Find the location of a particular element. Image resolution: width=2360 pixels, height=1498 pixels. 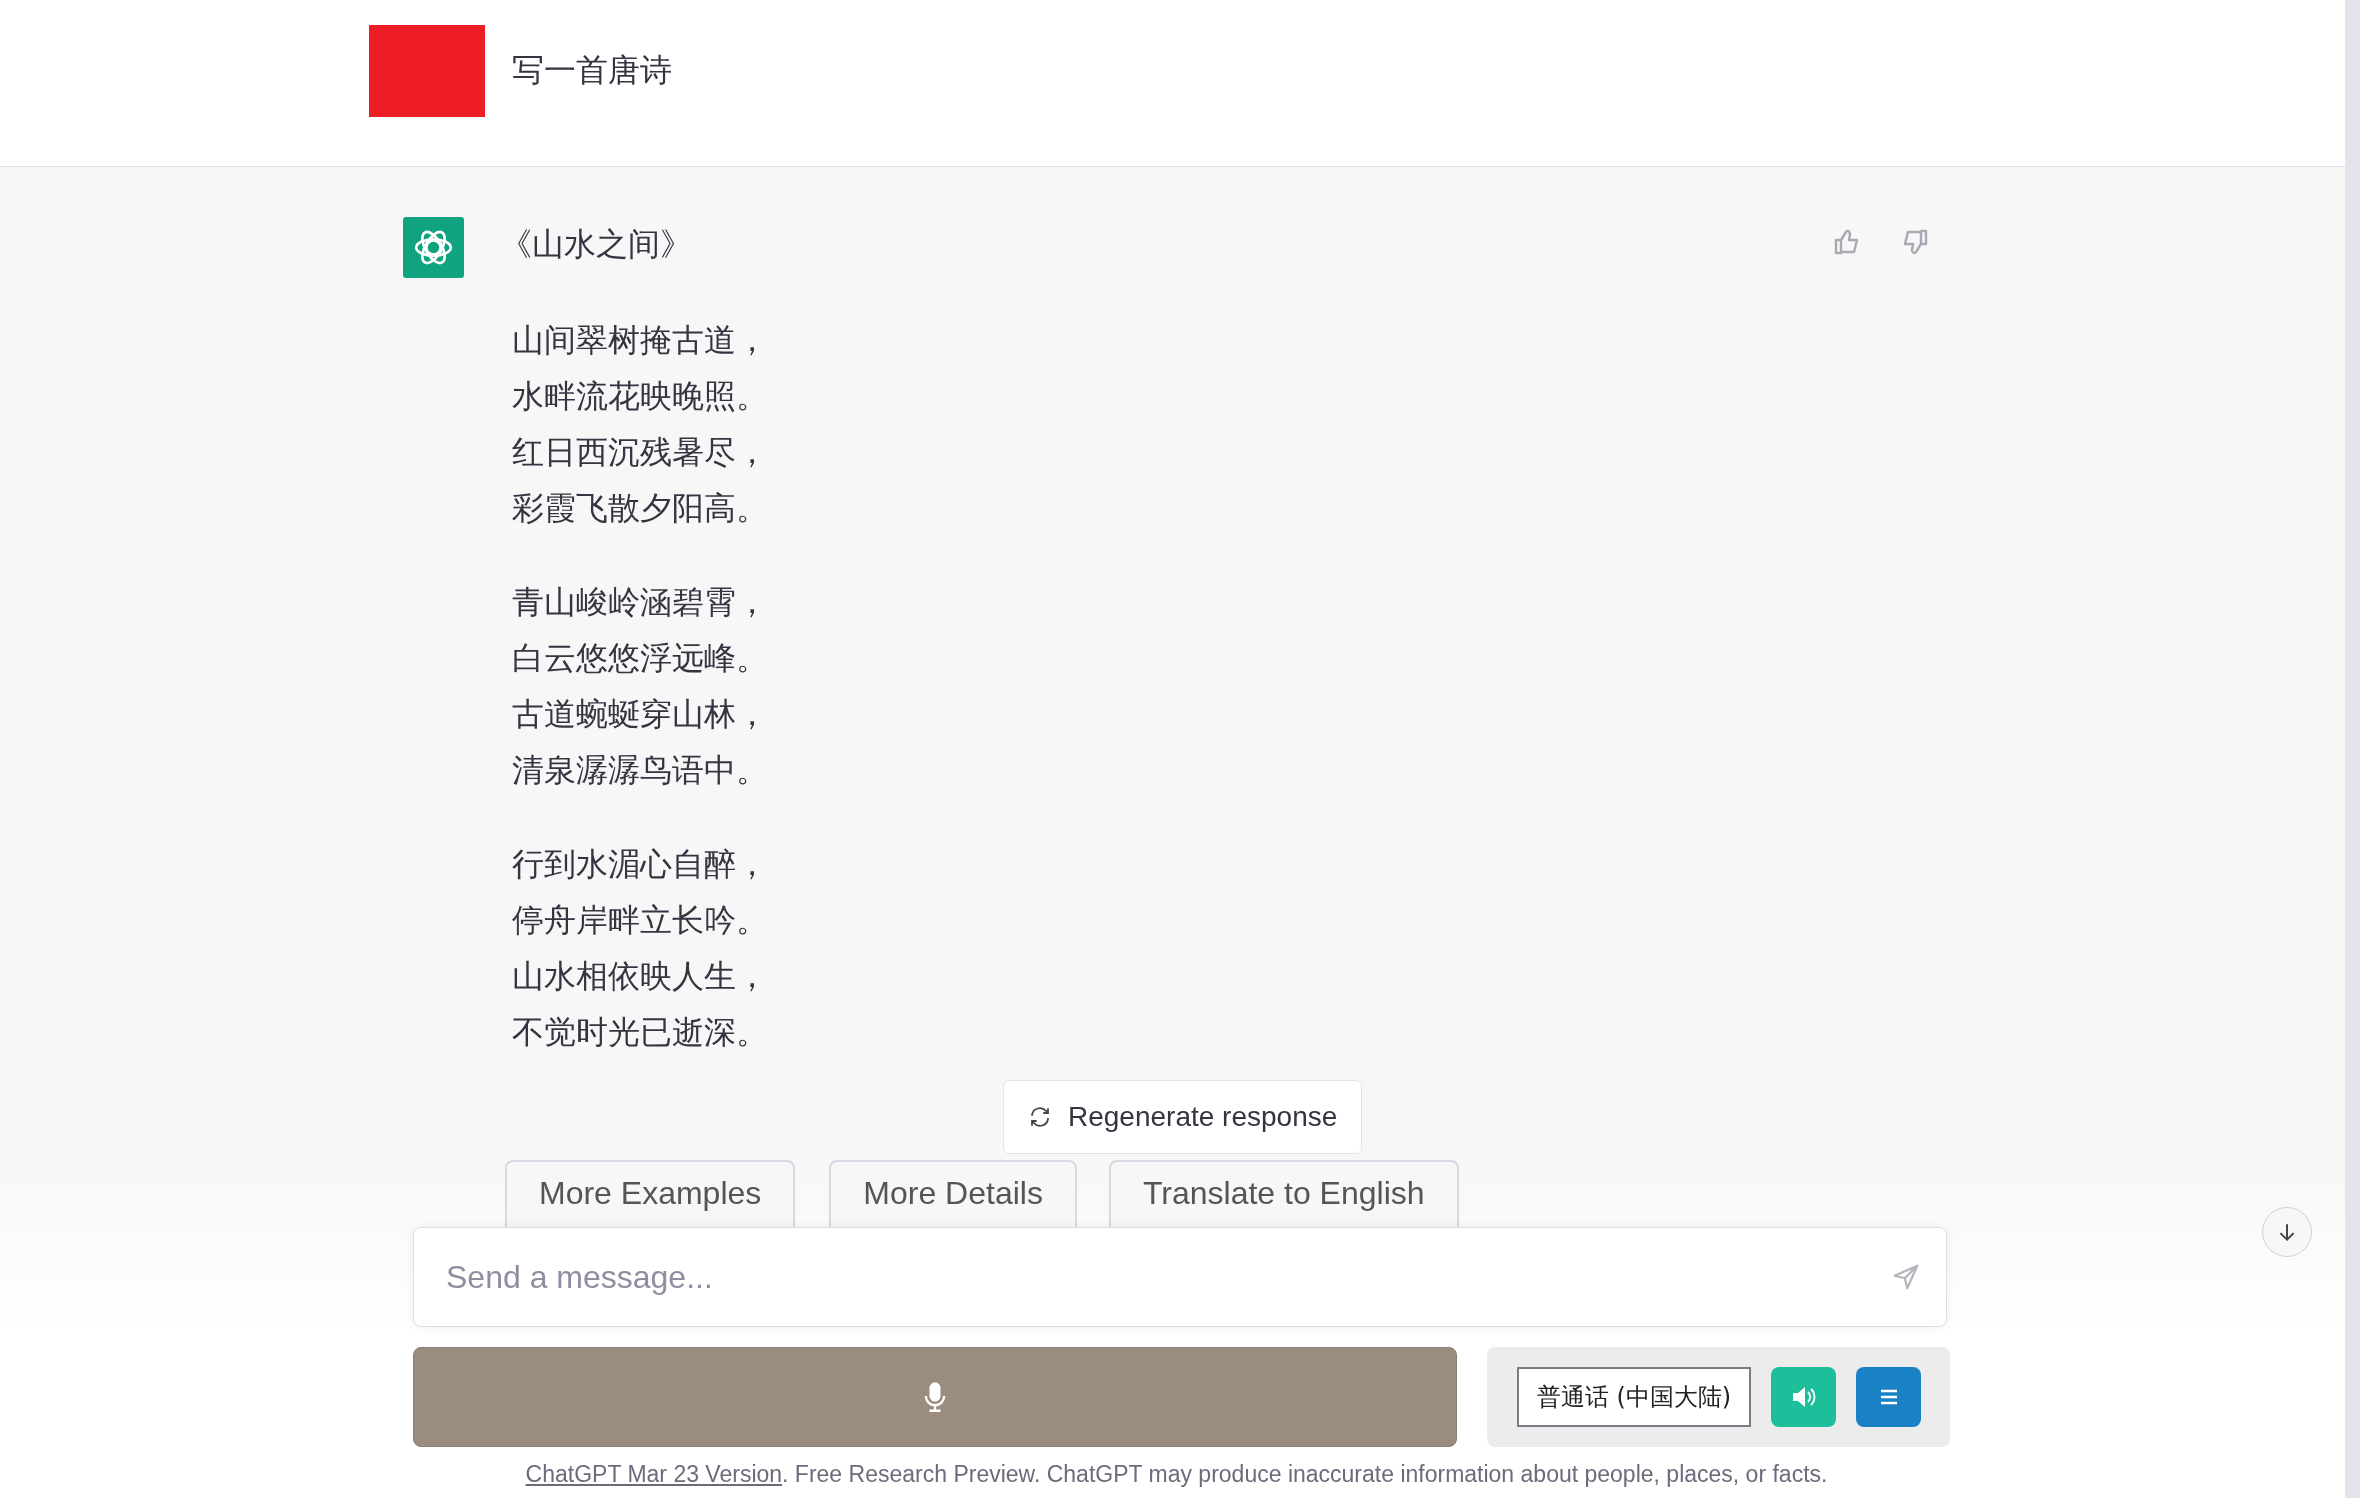

poem-line: 山水相依映人生， is located at coordinates (640, 976).